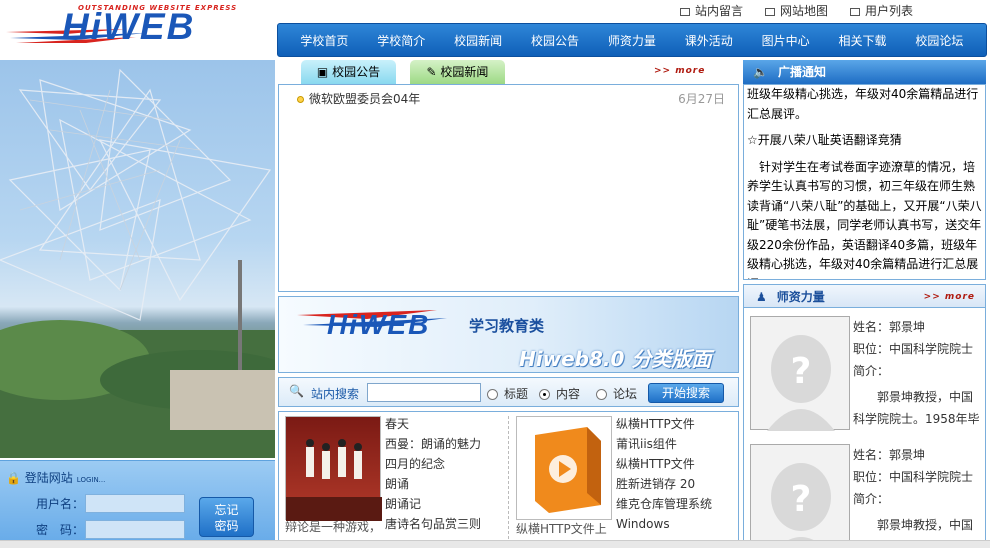 This screenshot has height=548, width=990. What do you see at coordinates (129, 26) in the screenshot?
I see `logo-wordmark: HiWEB` at bounding box center [129, 26].